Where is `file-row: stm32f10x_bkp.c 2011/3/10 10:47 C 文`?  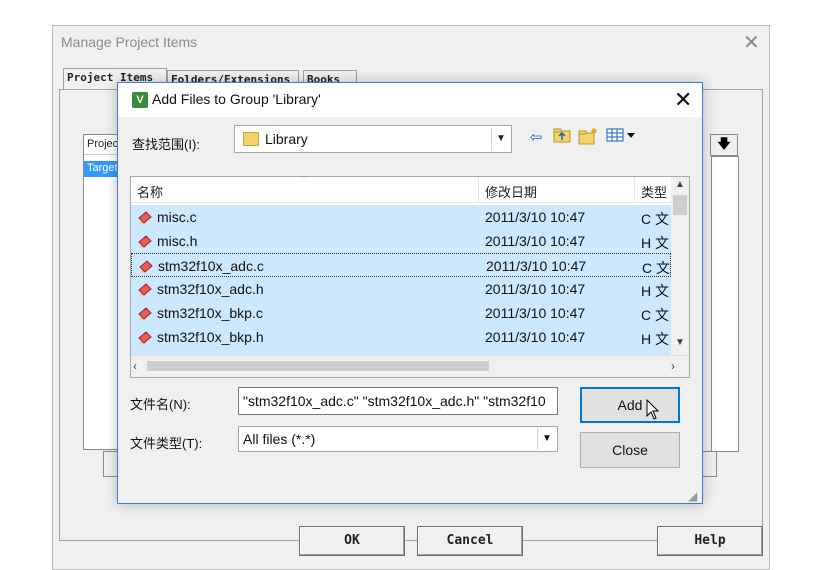 file-row: stm32f10x_bkp.c 2011/3/10 10:47 C 文 is located at coordinates (401, 313).